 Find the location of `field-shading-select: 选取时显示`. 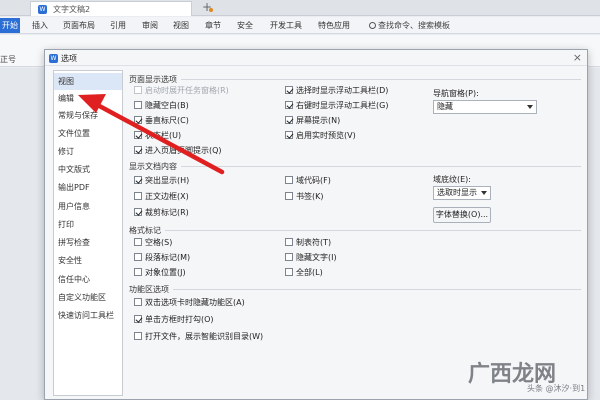

field-shading-select: 选取时显示 is located at coordinates (462, 193).